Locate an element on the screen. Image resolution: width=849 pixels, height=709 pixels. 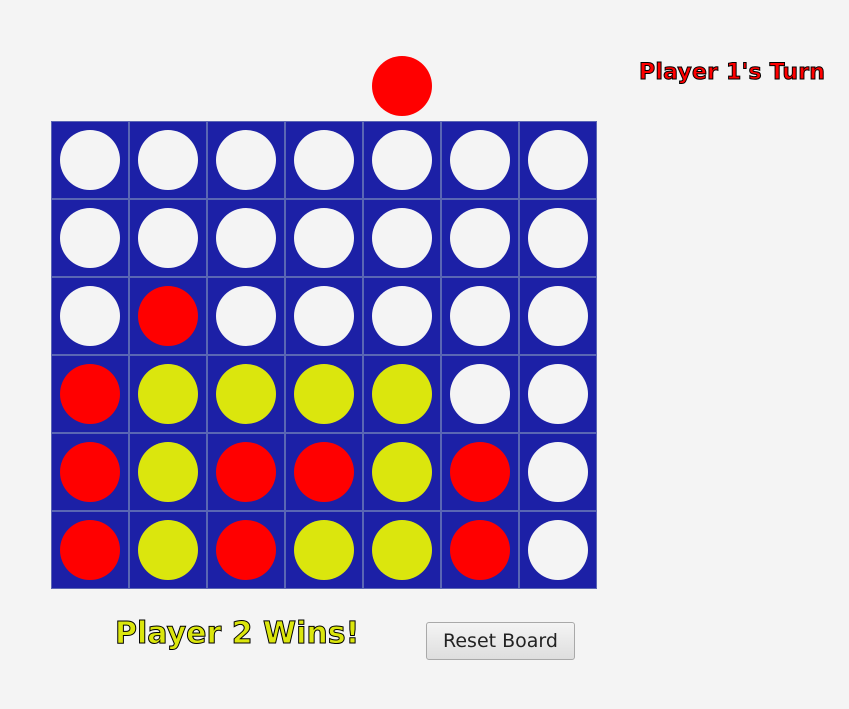
board-cell-r4-c4 is located at coordinates (324, 394).